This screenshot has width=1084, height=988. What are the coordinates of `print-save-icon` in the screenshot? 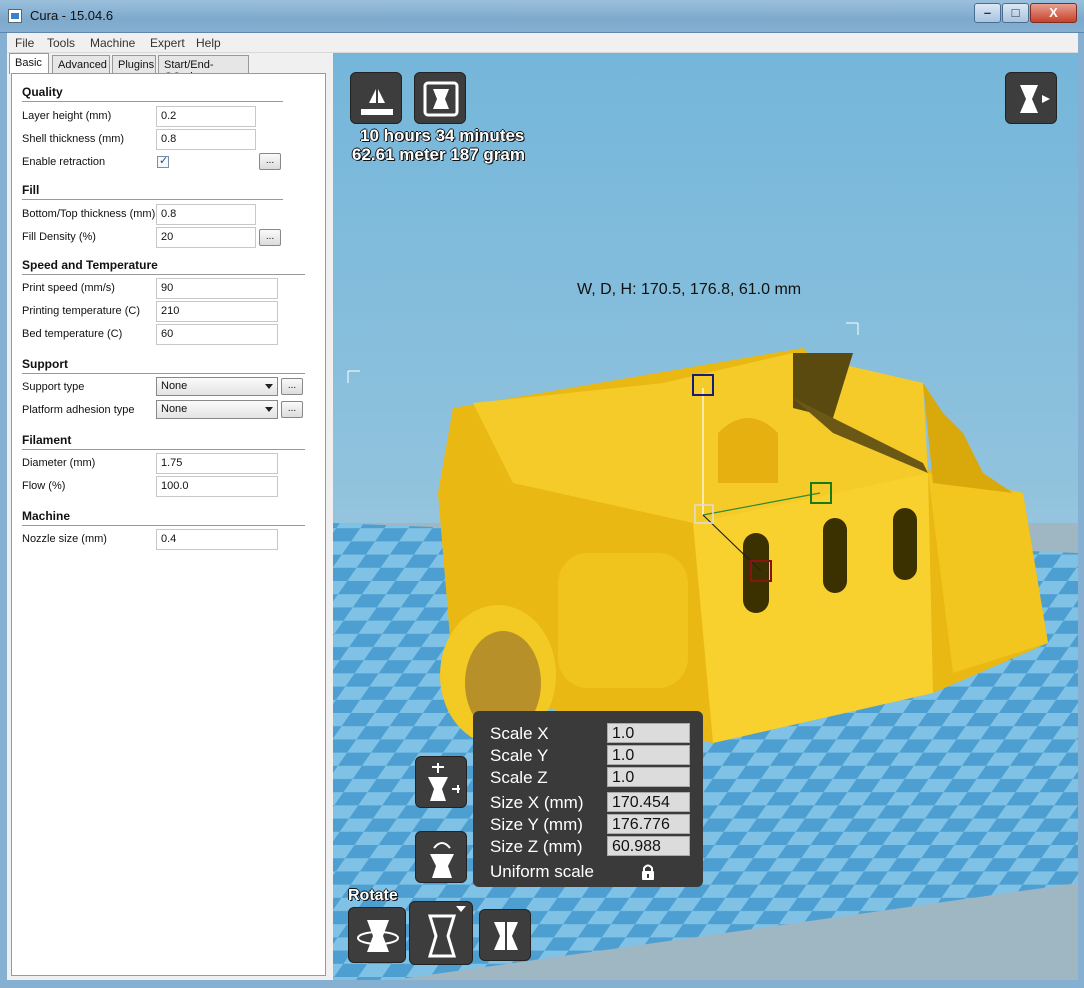 It's located at (441, 99).